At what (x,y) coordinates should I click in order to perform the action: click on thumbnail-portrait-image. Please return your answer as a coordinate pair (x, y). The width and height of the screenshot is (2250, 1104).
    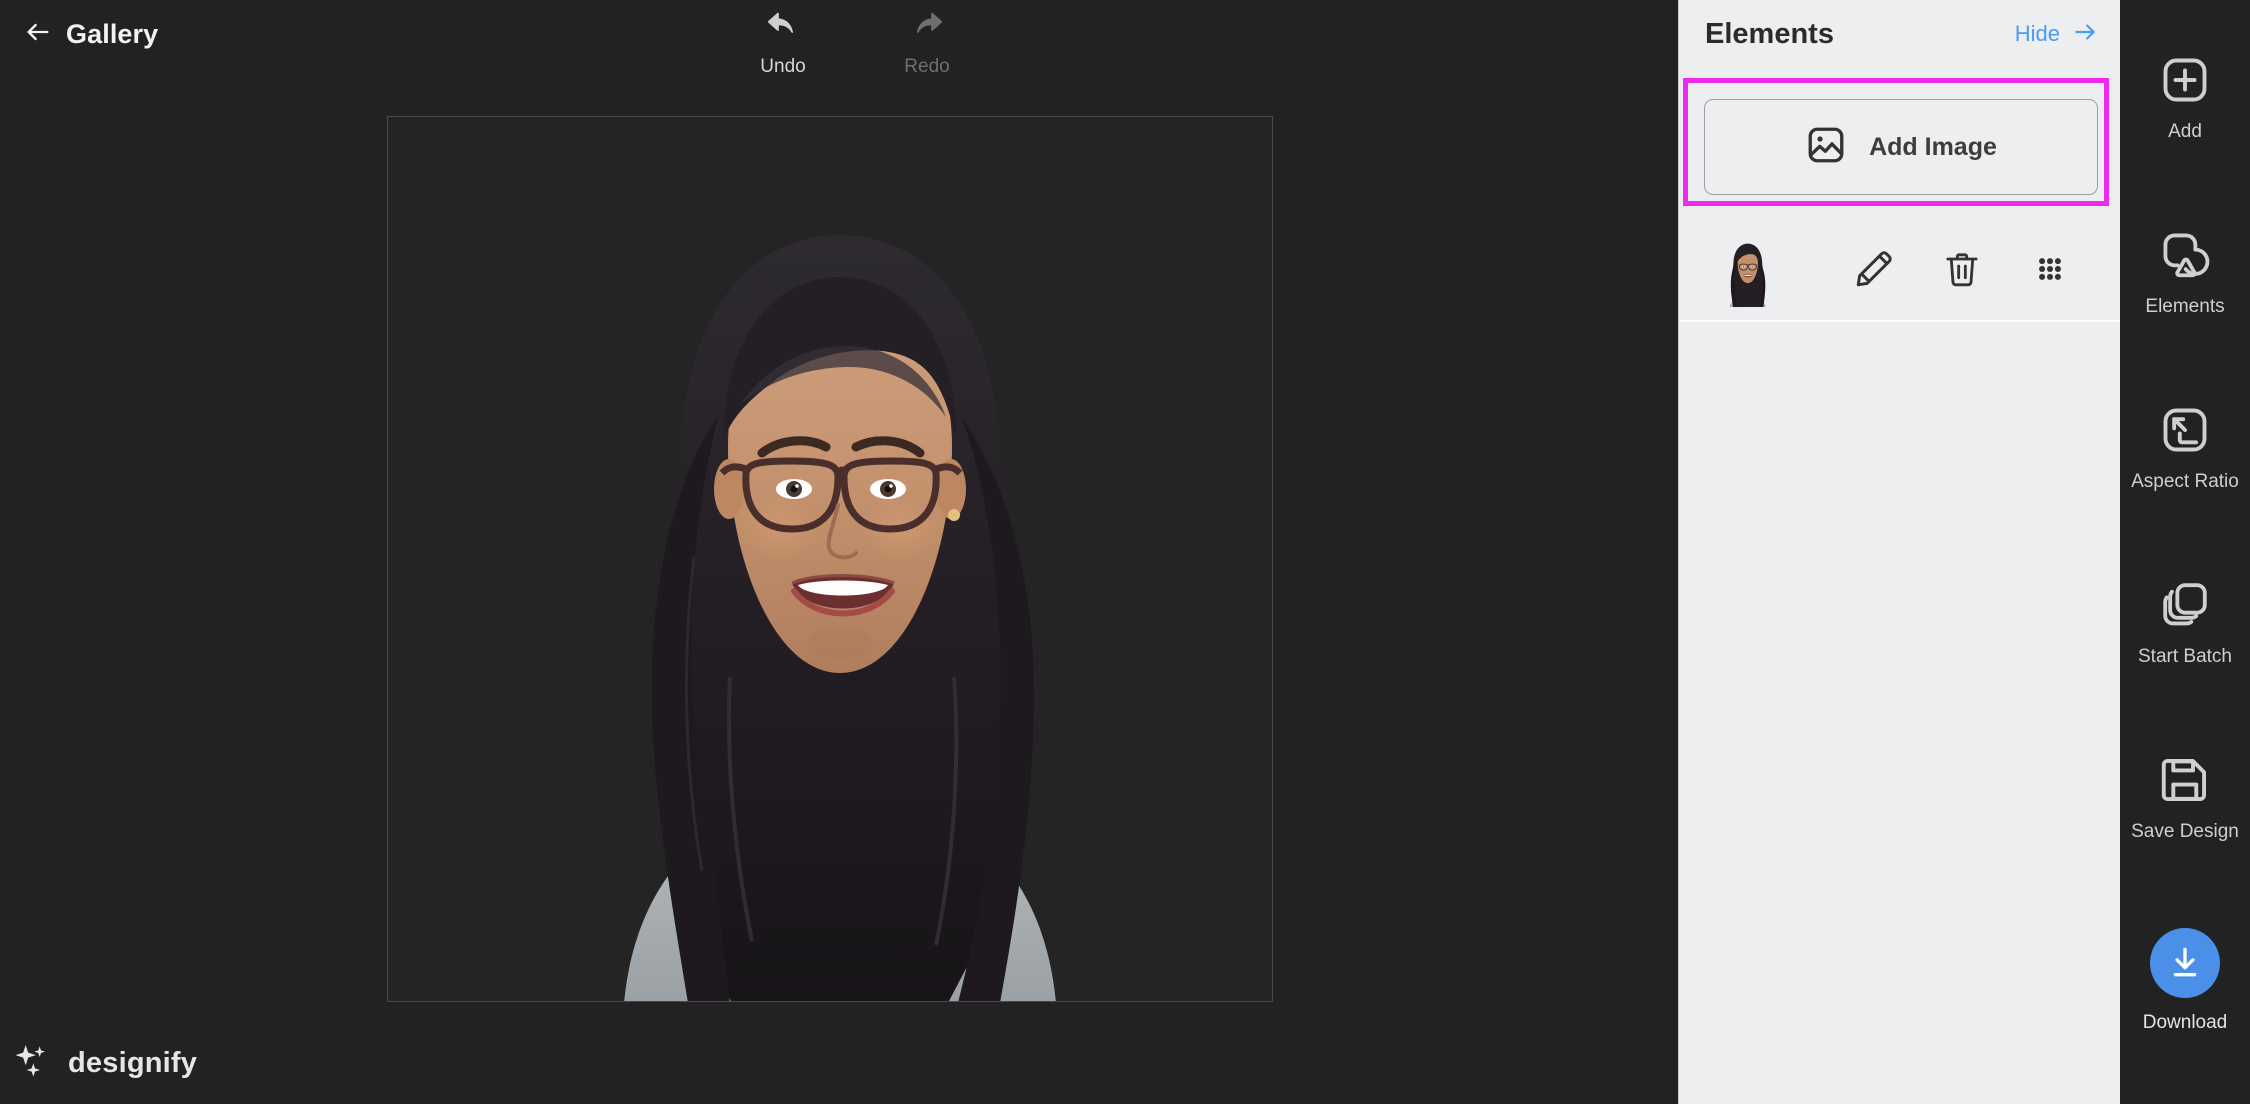
    Looking at the image, I should click on (1747, 271).